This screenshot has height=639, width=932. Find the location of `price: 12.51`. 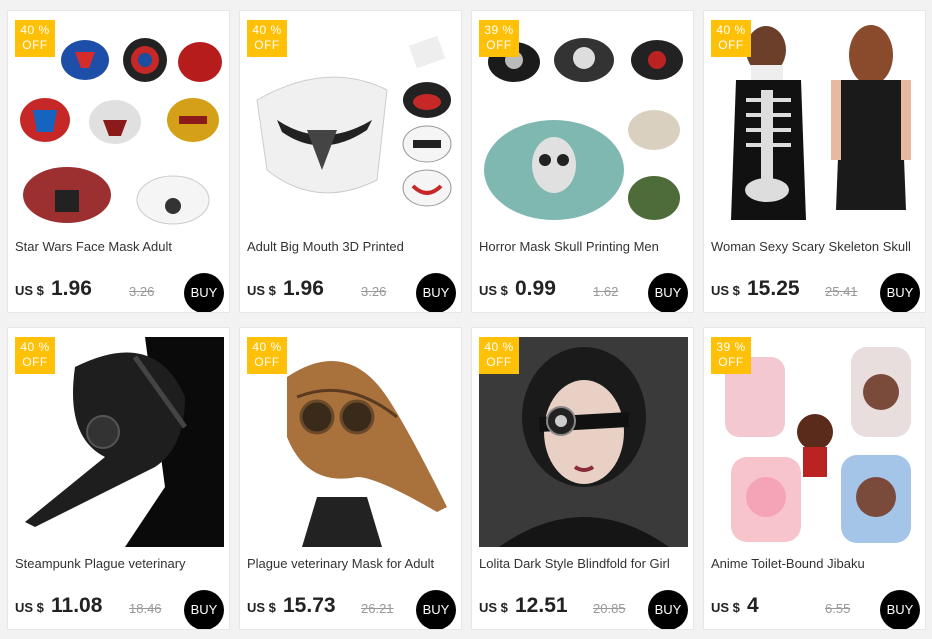

price: 12.51 is located at coordinates (541, 605).